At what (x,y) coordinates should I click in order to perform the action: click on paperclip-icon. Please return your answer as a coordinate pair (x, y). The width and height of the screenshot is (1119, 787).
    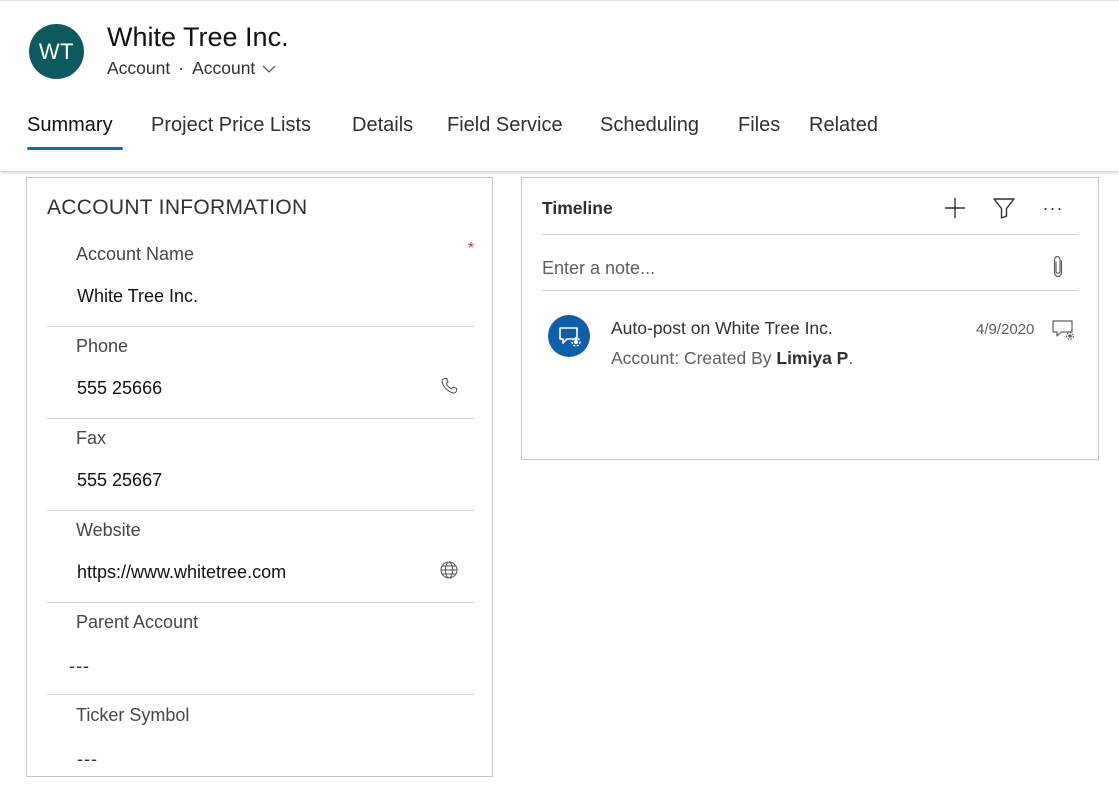
    Looking at the image, I should click on (1058, 267).